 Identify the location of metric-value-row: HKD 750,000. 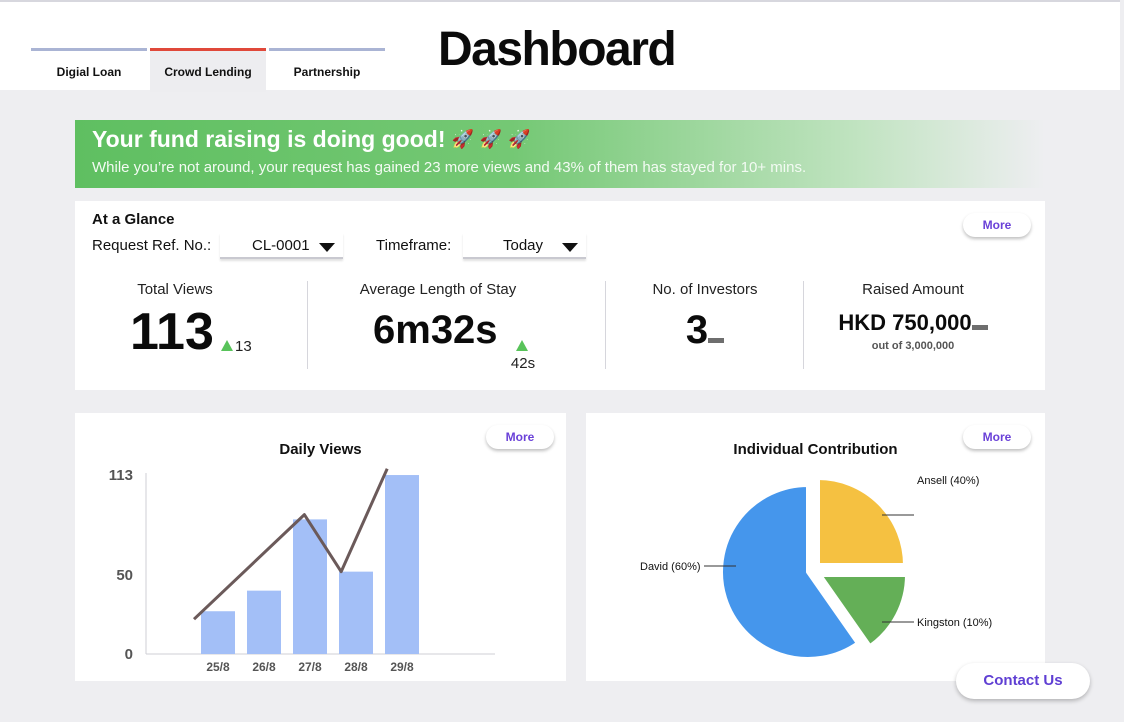
(913, 323).